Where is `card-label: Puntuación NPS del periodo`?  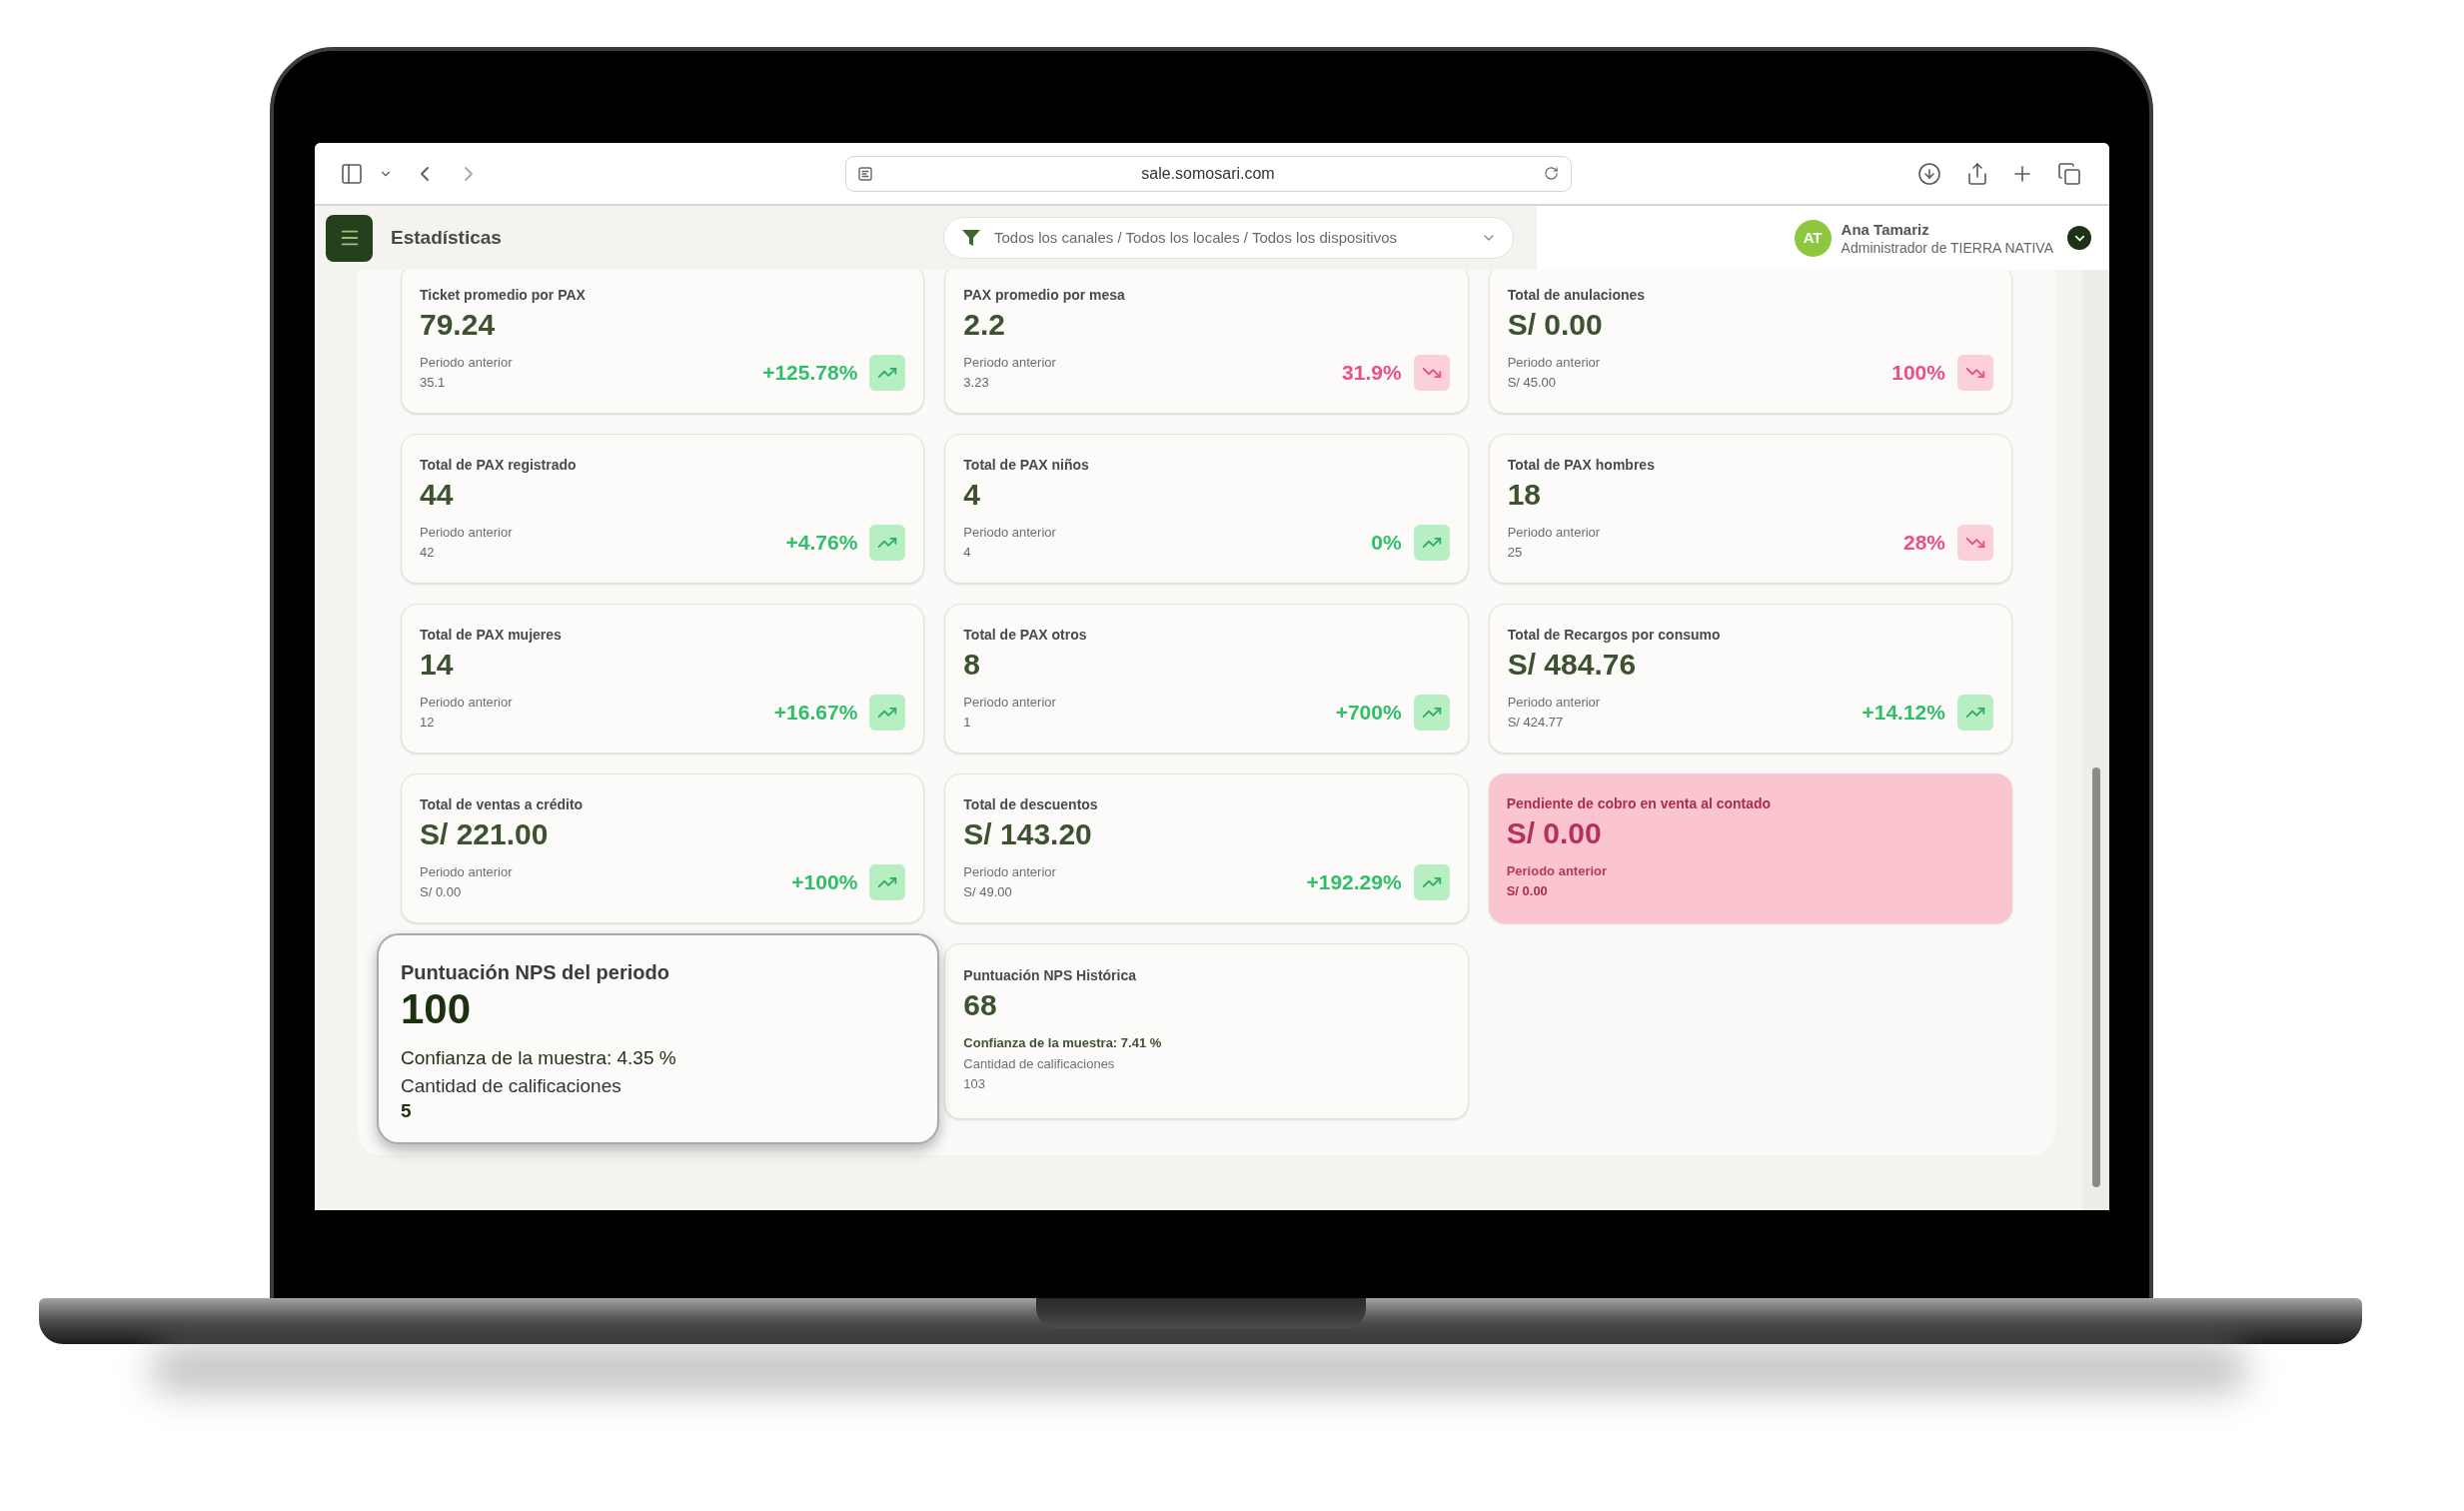
card-label: Puntuación NPS del periodo is located at coordinates (535, 972).